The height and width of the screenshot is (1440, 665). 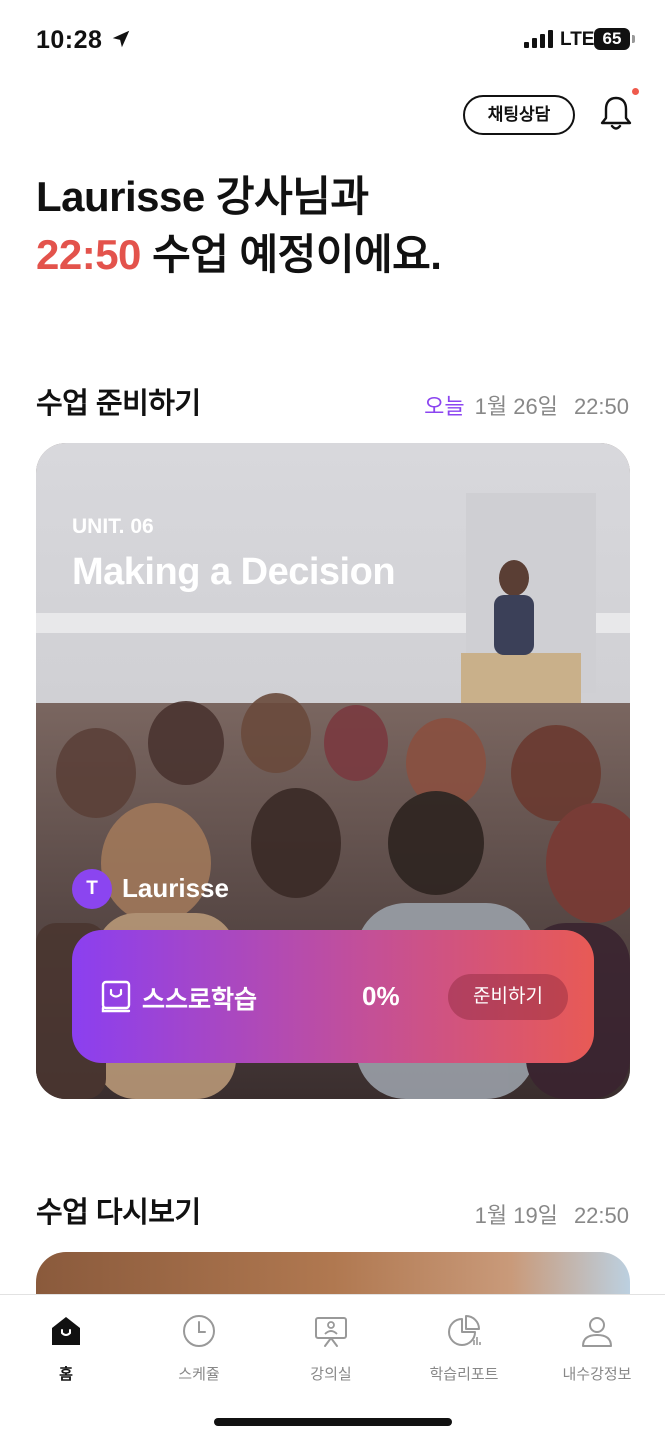 I want to click on battery-icon: 65, so click(x=612, y=39).